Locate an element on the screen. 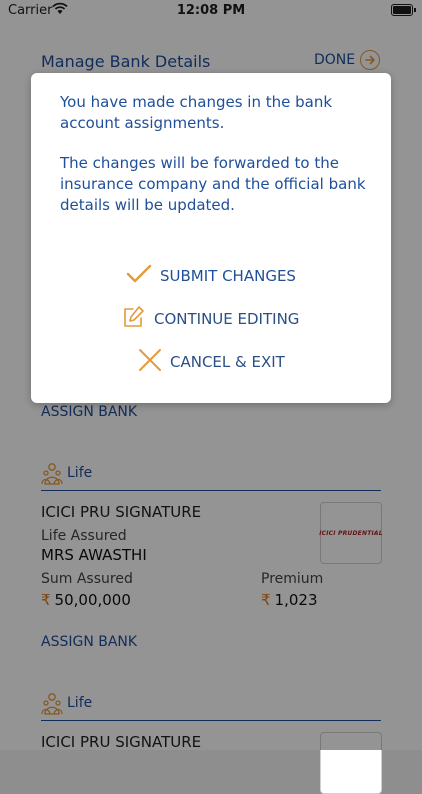 The height and width of the screenshot is (794, 422). status-bar: Carrier 12:08 PM is located at coordinates (211, 11).